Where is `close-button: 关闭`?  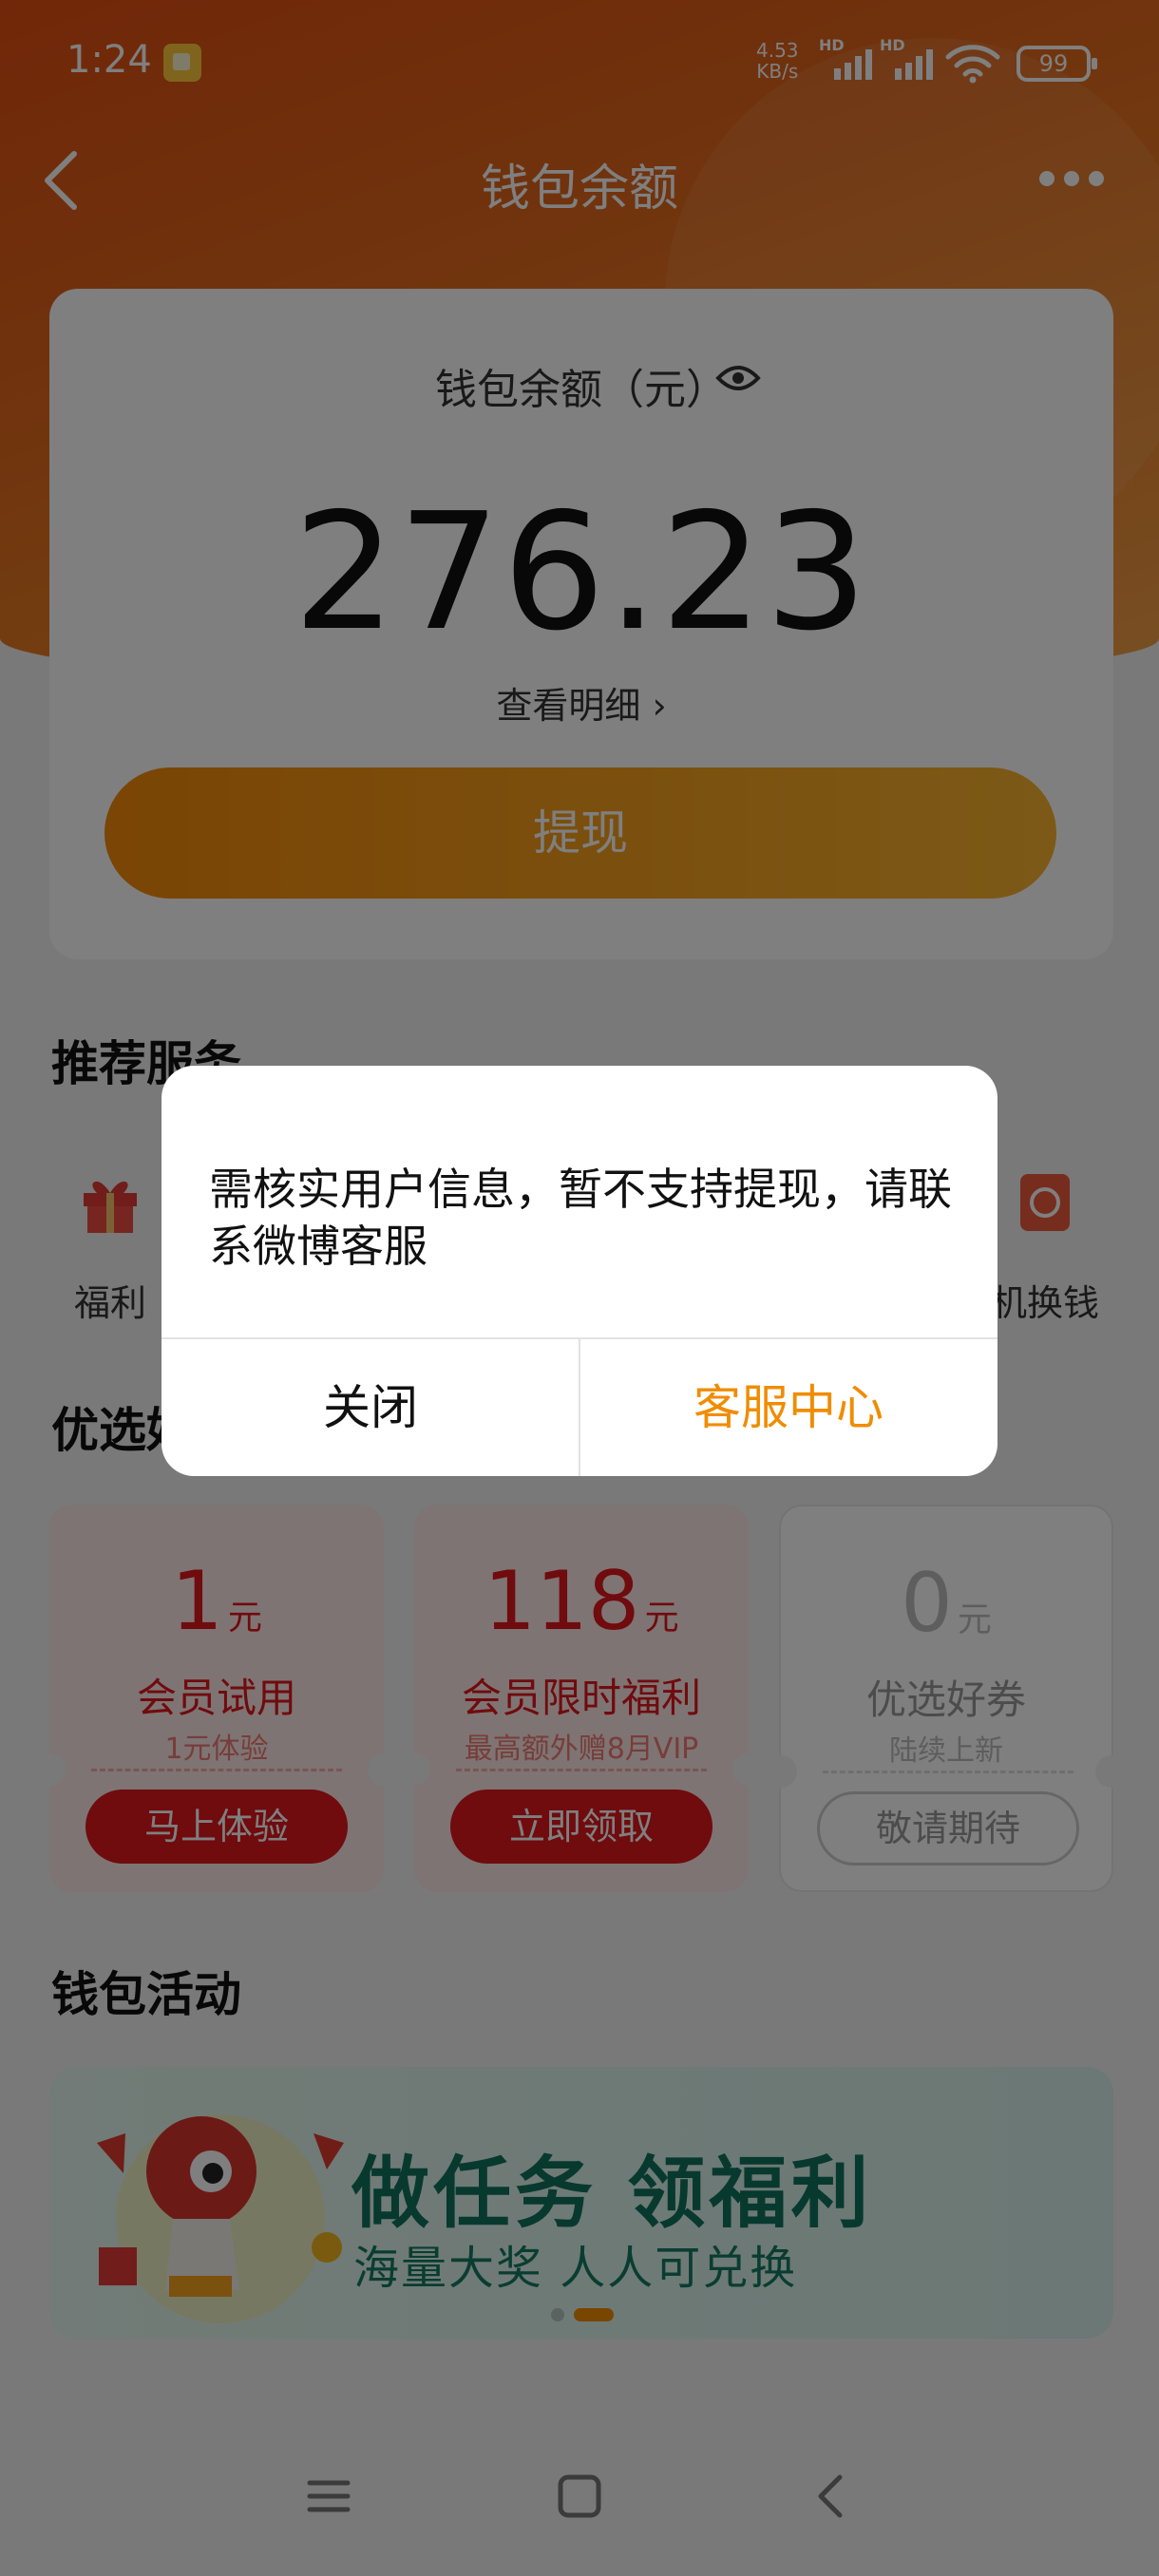 close-button: 关闭 is located at coordinates (371, 1407).